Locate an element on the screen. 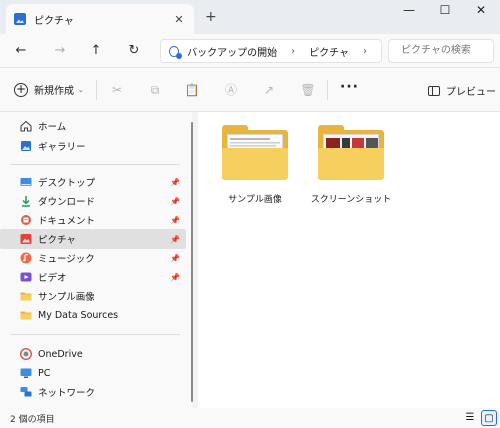 The height and width of the screenshot is (428, 500). sidebar-item-my-data-sources: My Data Sources is located at coordinates (93, 315).